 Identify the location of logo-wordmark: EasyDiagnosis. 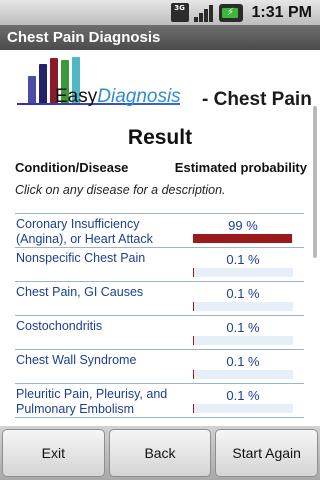
(118, 96).